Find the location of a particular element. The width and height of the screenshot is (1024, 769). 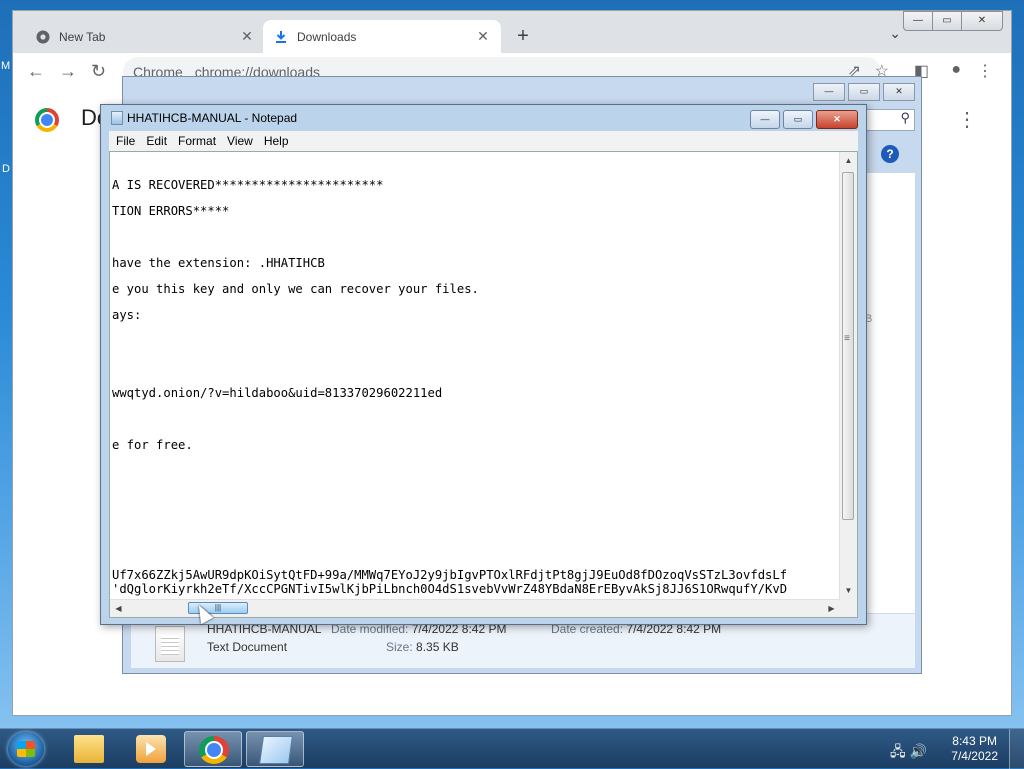

chrome-logo-icon is located at coordinates (47, 120).